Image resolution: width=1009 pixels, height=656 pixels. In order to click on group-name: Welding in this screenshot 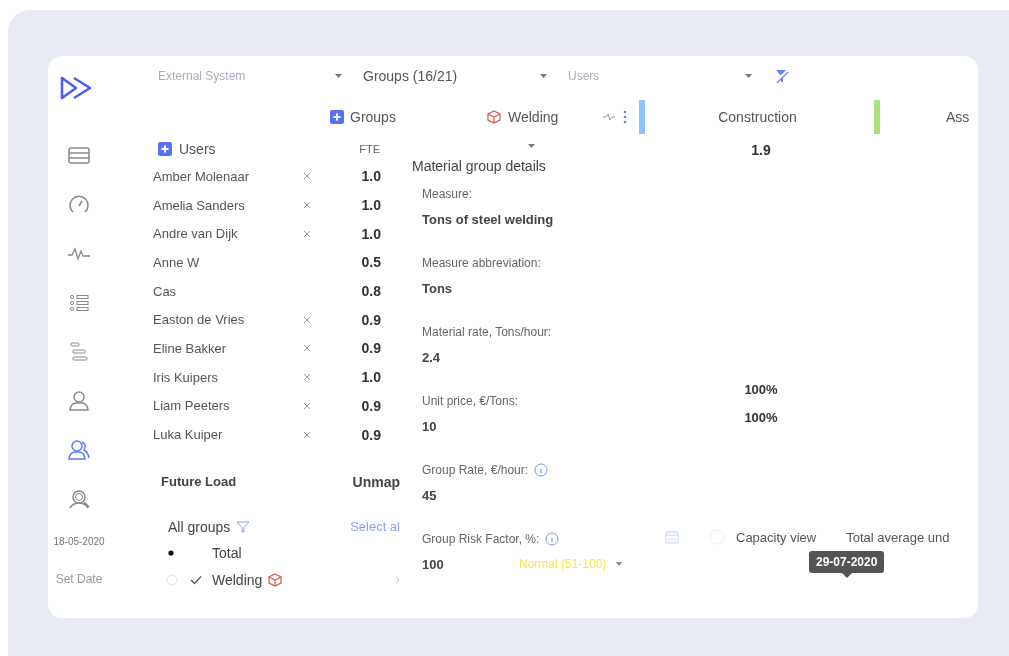, I will do `click(237, 580)`.